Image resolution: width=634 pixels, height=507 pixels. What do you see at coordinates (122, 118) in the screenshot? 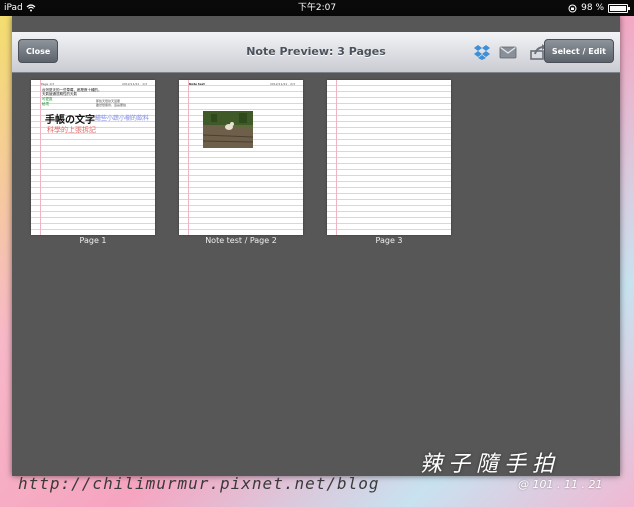
I see `blue-handwriting: 繪些小蔬小樹的飲料` at bounding box center [122, 118].